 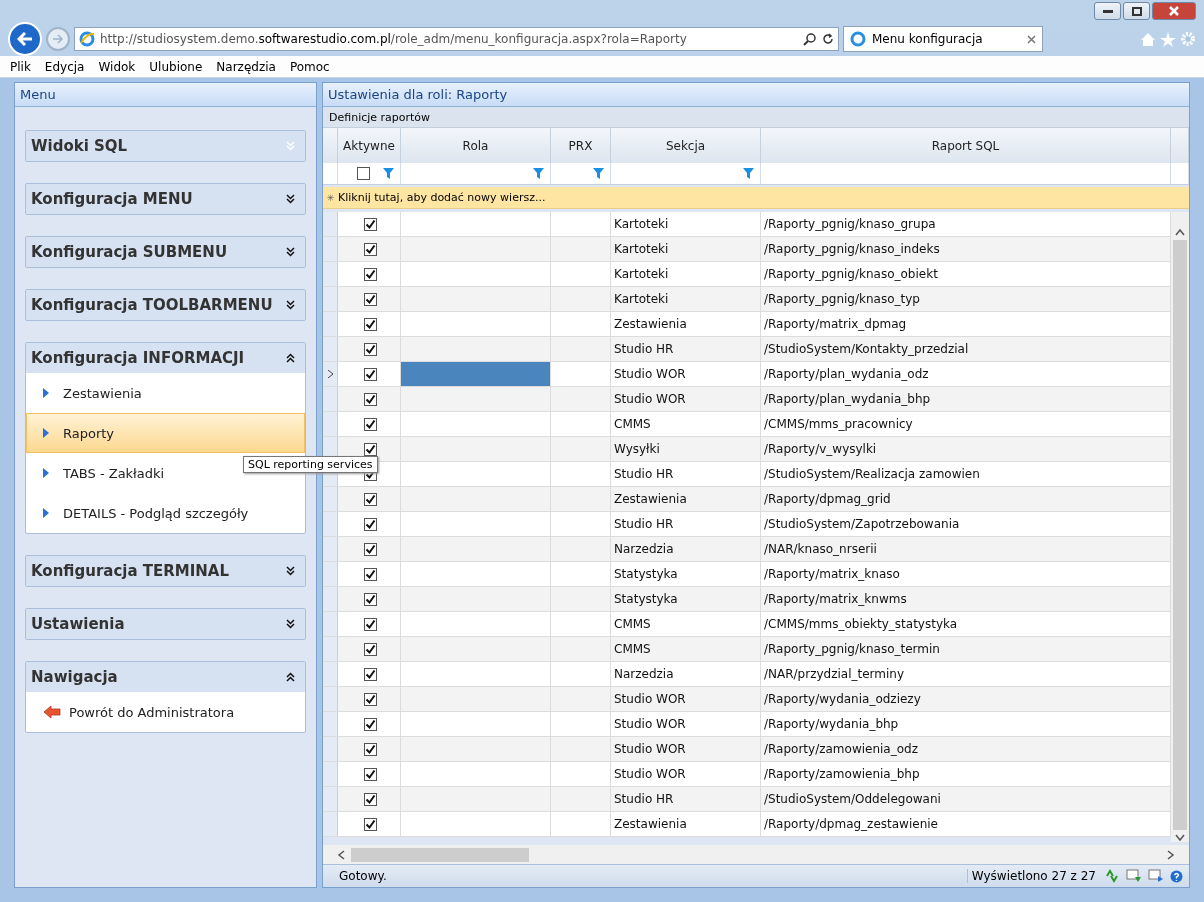 I want to click on menu-link: Powrót do Administratora, so click(x=139, y=712).